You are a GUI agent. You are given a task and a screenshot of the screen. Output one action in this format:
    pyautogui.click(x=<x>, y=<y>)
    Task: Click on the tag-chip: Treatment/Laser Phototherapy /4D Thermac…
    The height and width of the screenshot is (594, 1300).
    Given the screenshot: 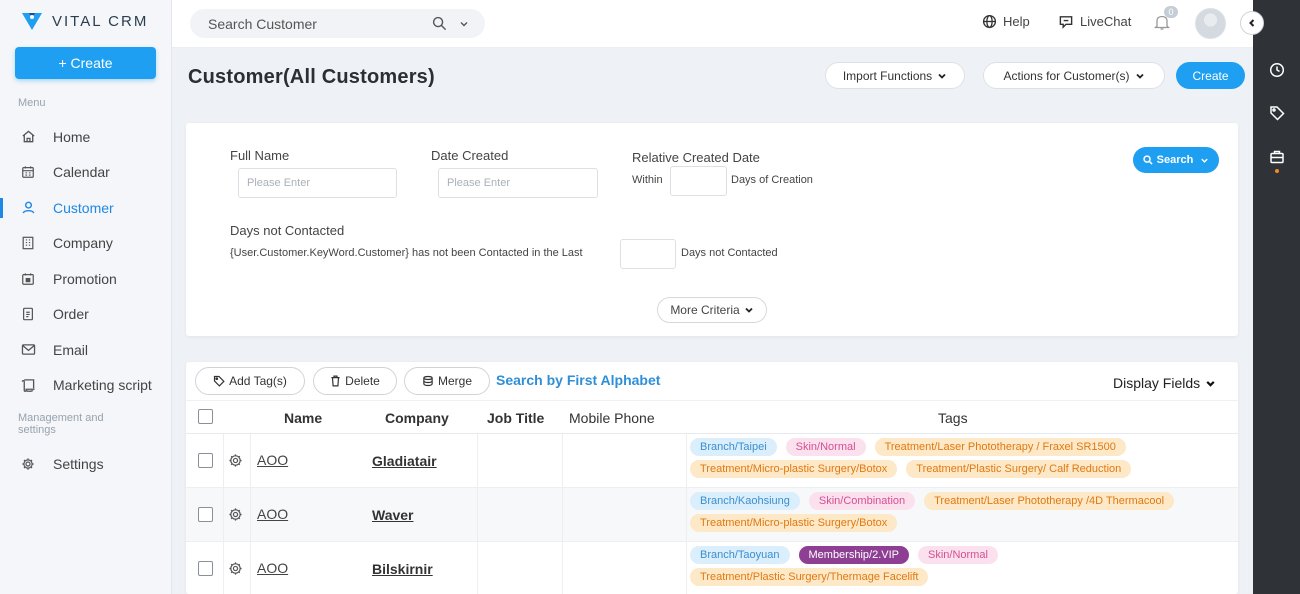 What is the action you would take?
    pyautogui.click(x=1049, y=501)
    